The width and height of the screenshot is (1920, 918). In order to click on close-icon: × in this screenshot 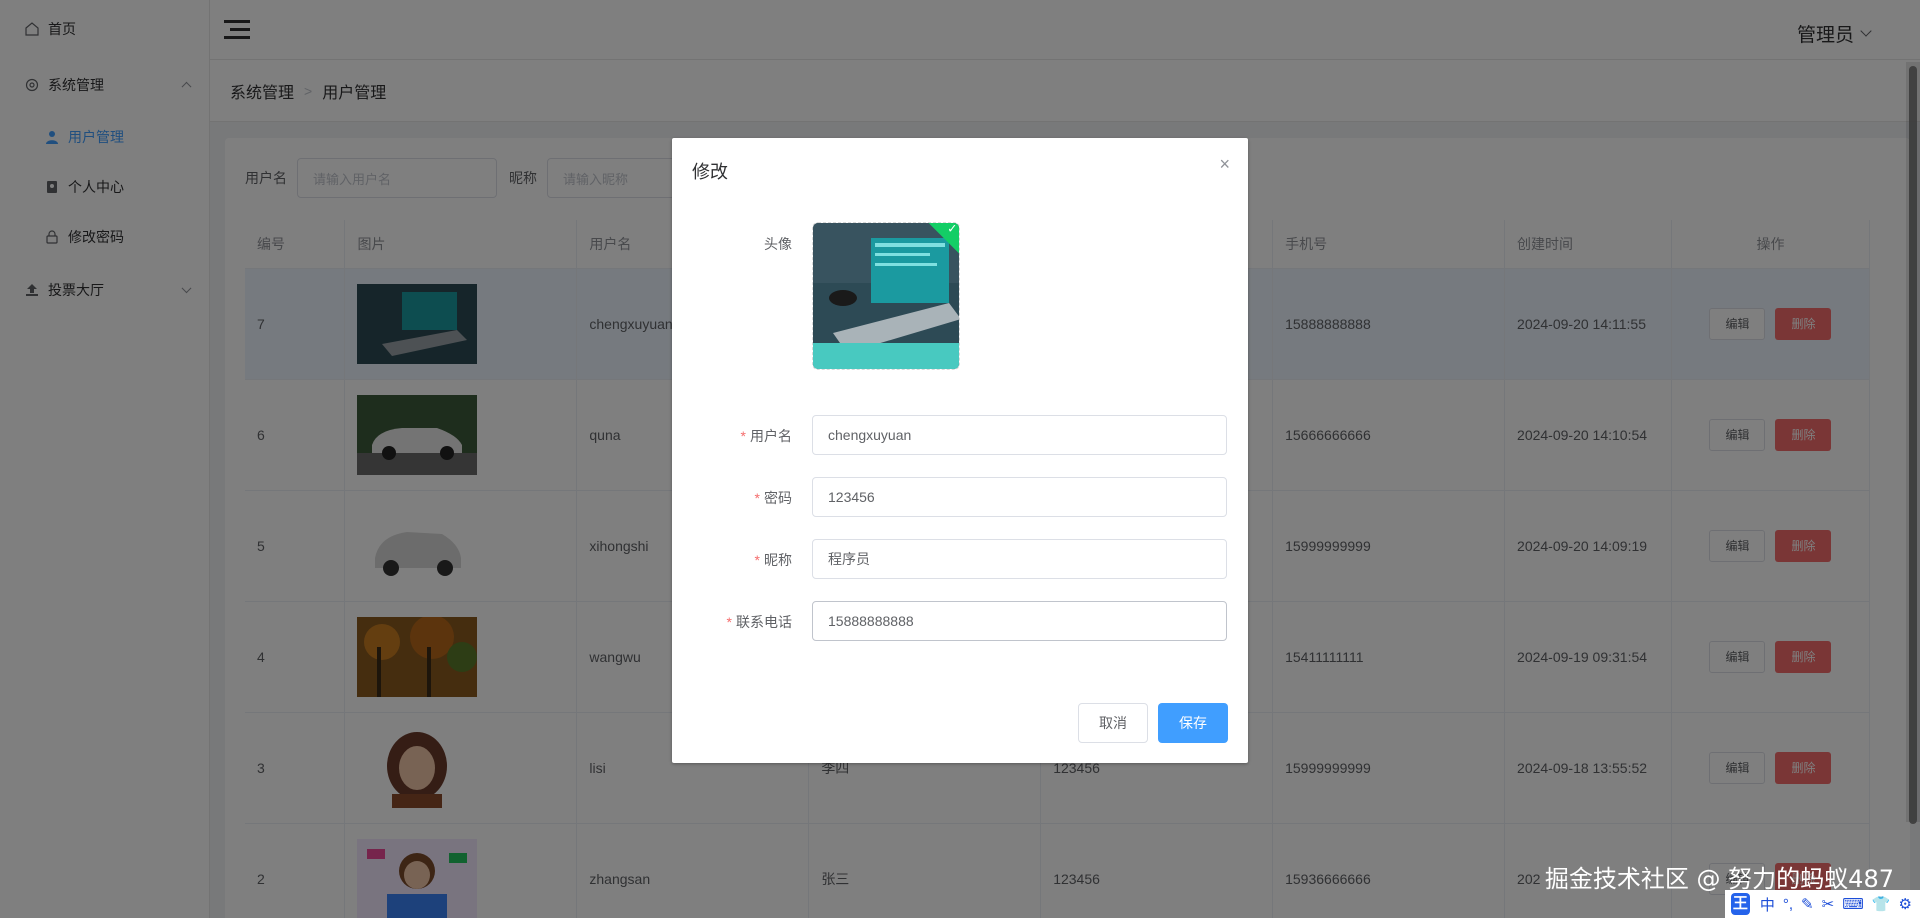, I will do `click(1224, 164)`.